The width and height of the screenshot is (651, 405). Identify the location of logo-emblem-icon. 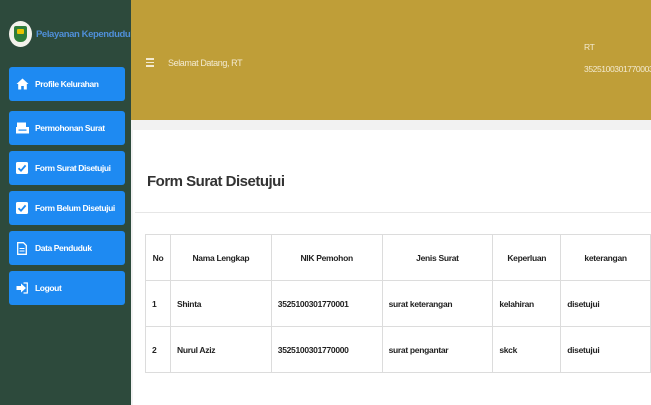
(20, 34).